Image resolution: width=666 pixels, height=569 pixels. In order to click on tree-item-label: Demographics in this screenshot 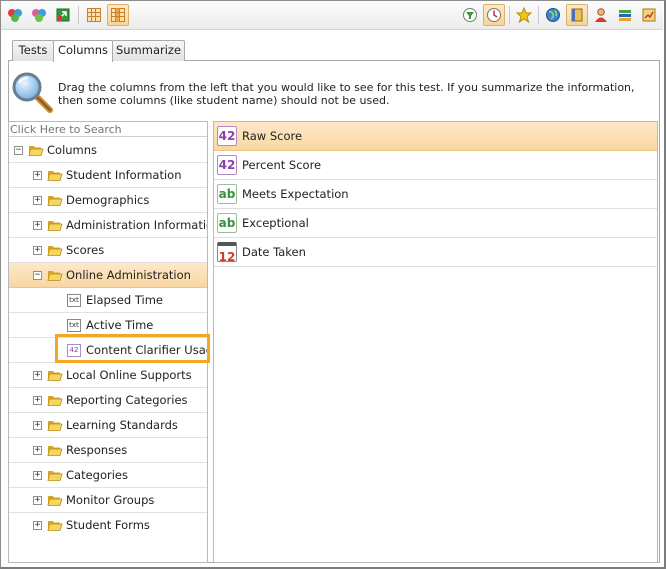, I will do `click(108, 200)`.